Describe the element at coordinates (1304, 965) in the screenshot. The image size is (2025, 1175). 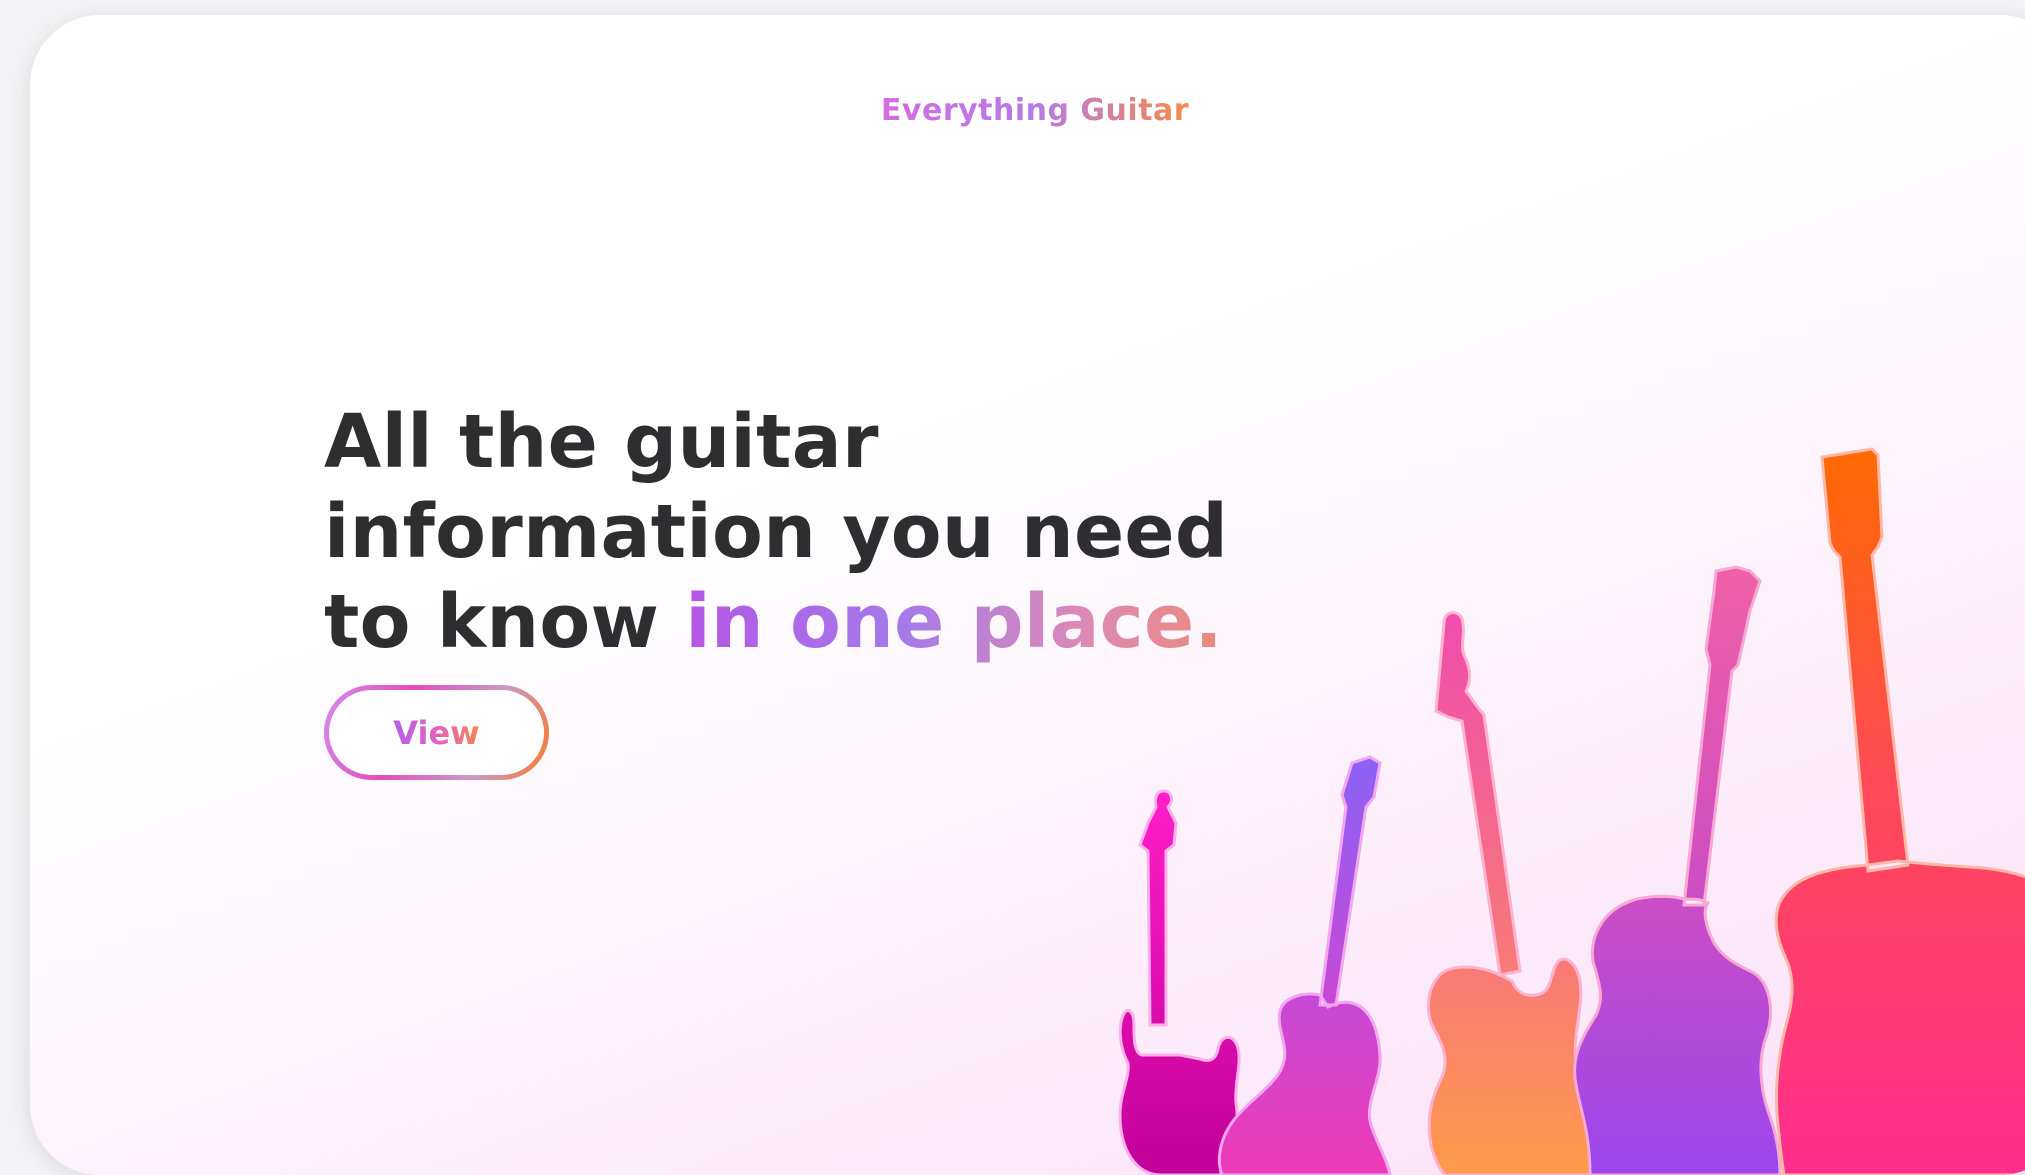
I see `acoustic-guitar-icon` at that location.